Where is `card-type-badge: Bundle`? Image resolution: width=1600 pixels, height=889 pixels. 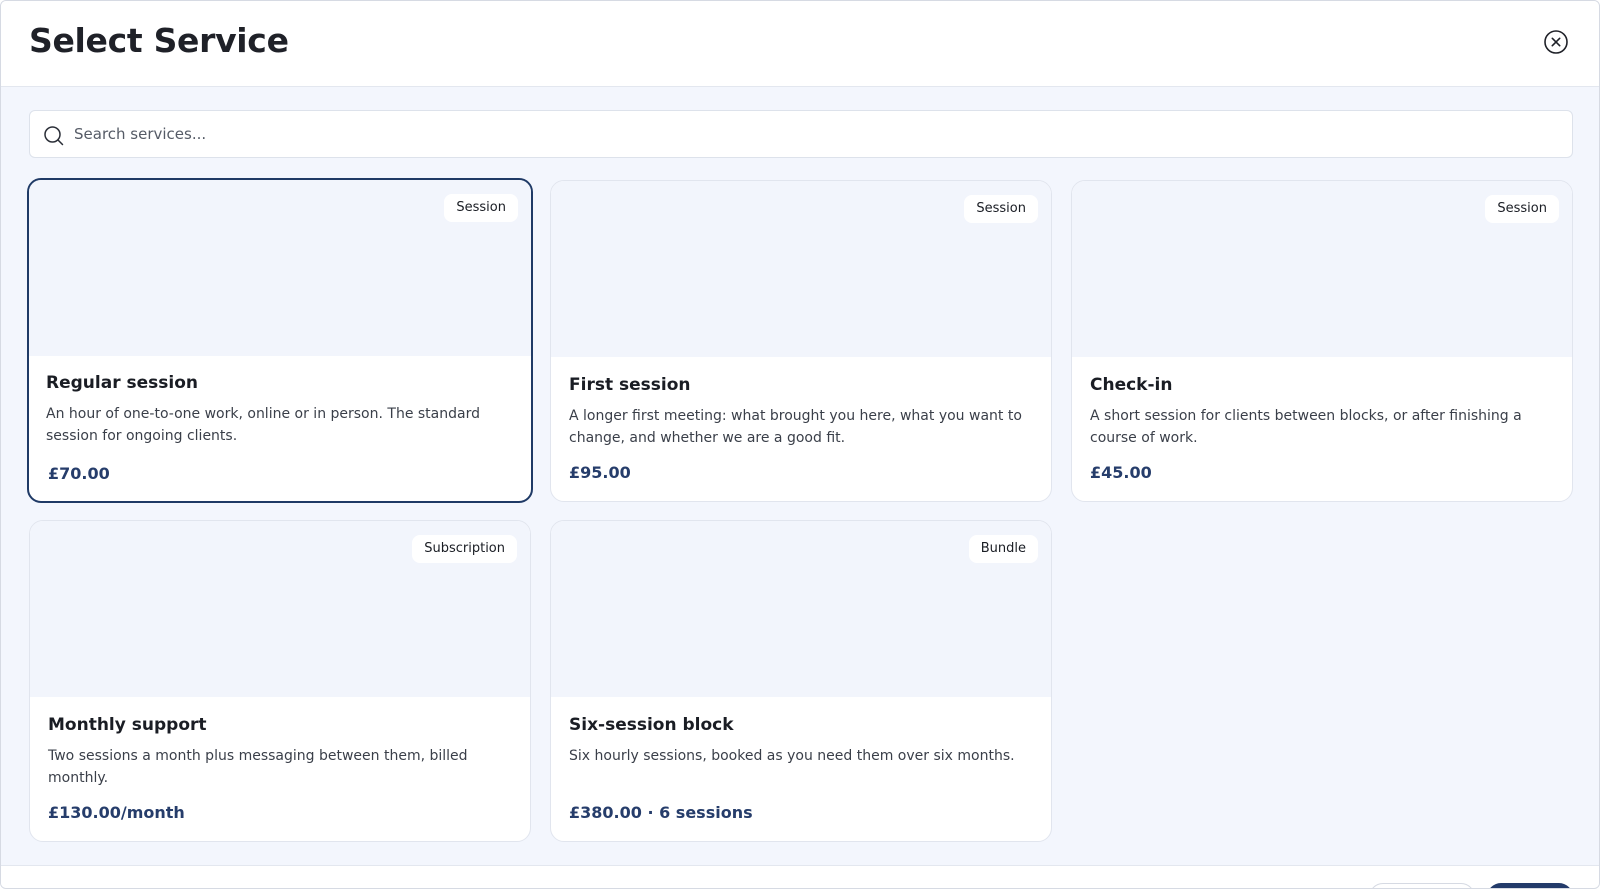 card-type-badge: Bundle is located at coordinates (1003, 549).